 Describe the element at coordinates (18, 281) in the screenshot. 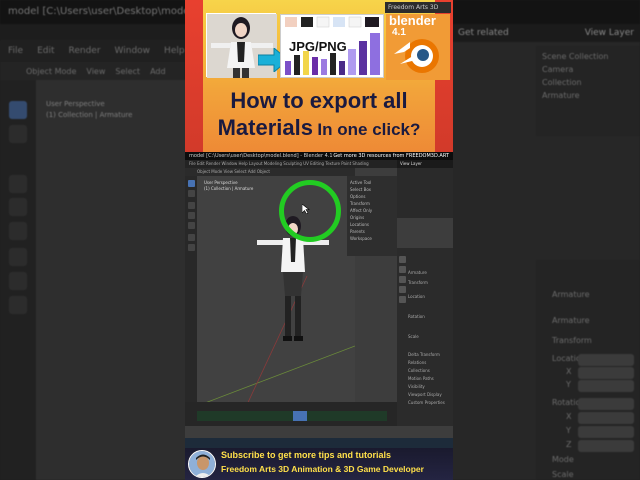

I see `measure-icon` at that location.